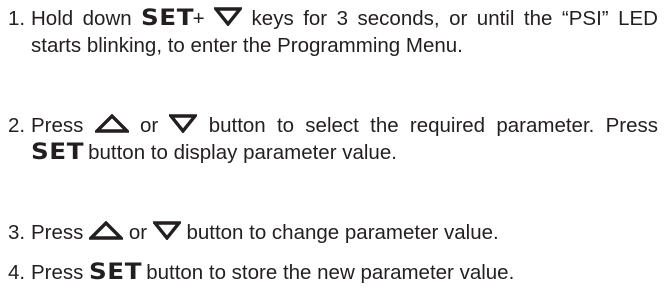  What do you see at coordinates (17, 125) in the screenshot?
I see `step-number: 2.` at bounding box center [17, 125].